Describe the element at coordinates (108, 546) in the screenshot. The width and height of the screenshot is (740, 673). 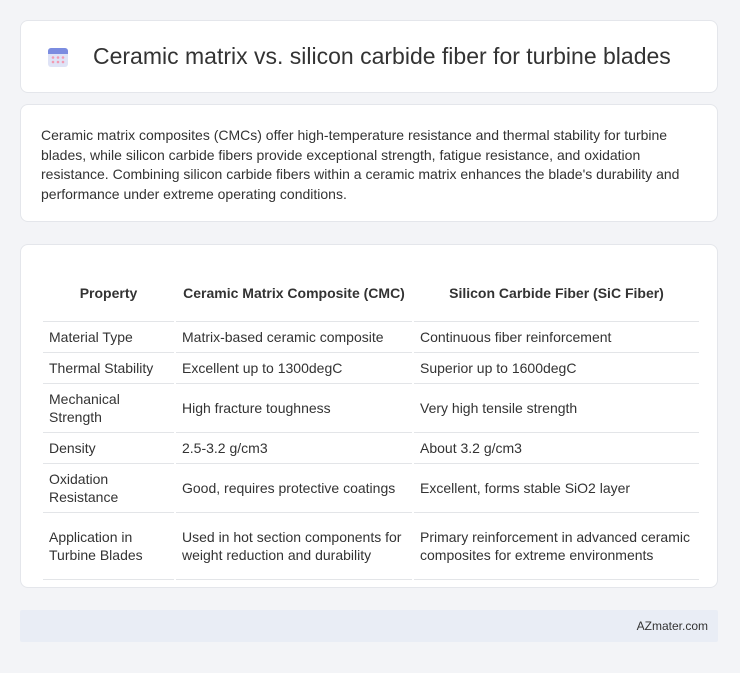
I see `property-cell: Application in Turbine Blades` at that location.